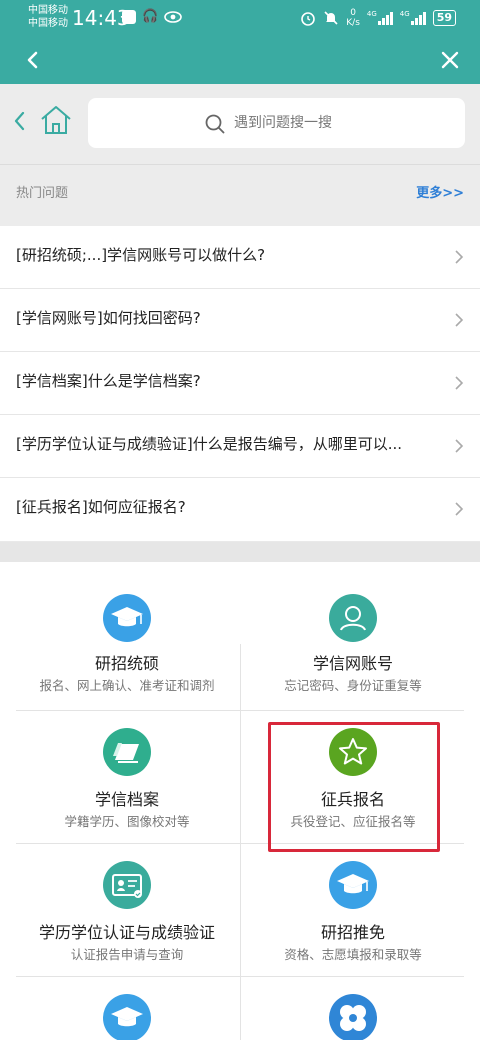 Image resolution: width=480 pixels, height=1040 pixels. What do you see at coordinates (108, 381) in the screenshot?
I see `question-text: [学信档案]什么是学信档案?` at bounding box center [108, 381].